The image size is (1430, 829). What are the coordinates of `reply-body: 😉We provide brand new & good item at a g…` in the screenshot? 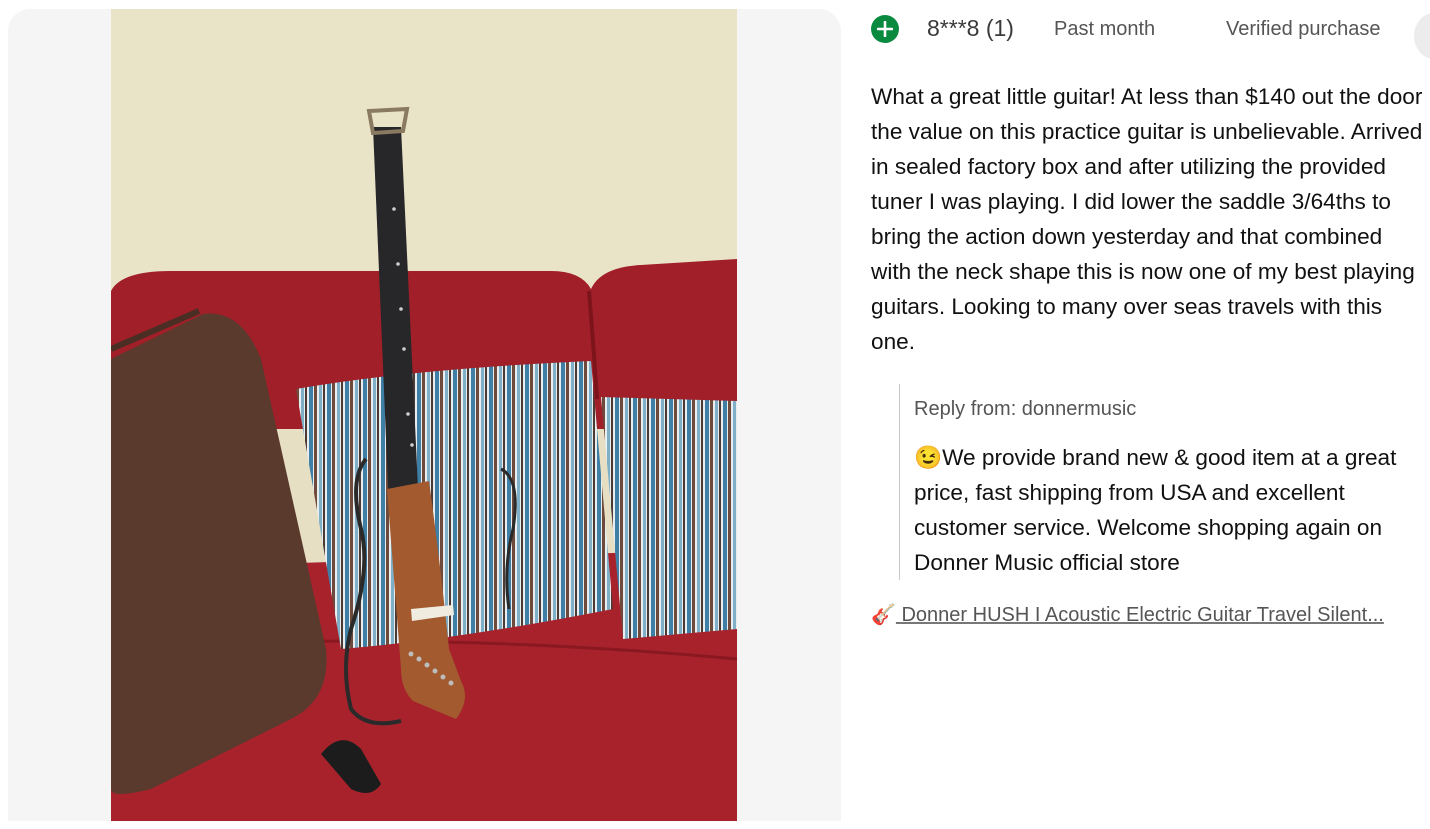 It's located at (1171, 510).